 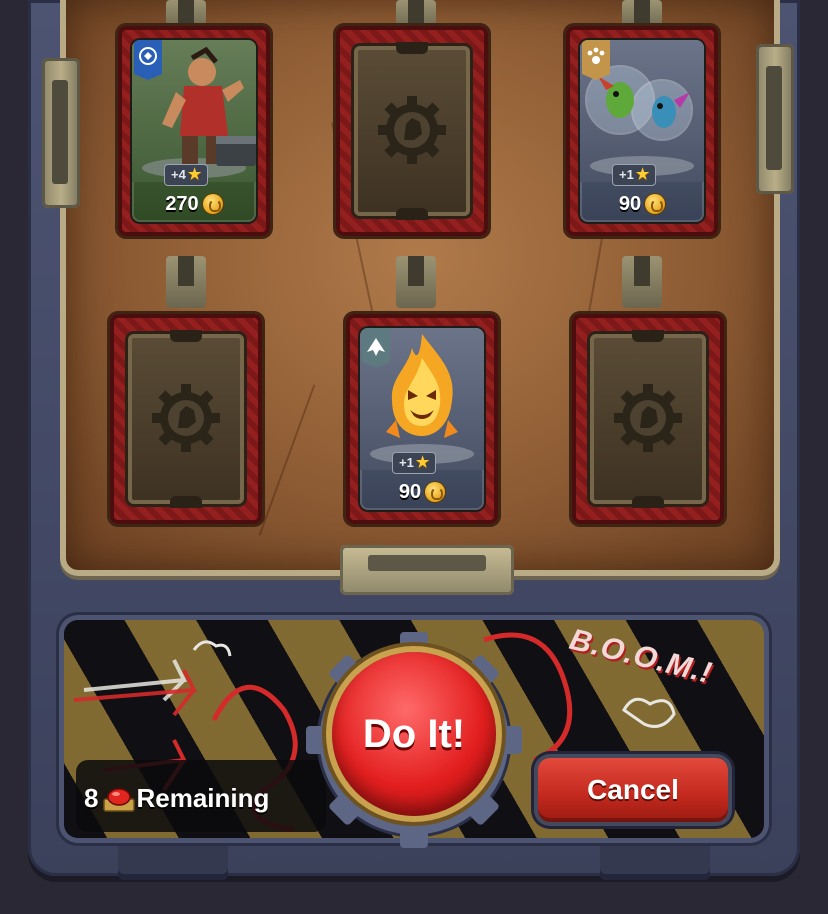 I want to click on case-foot-left, so click(x=173, y=860).